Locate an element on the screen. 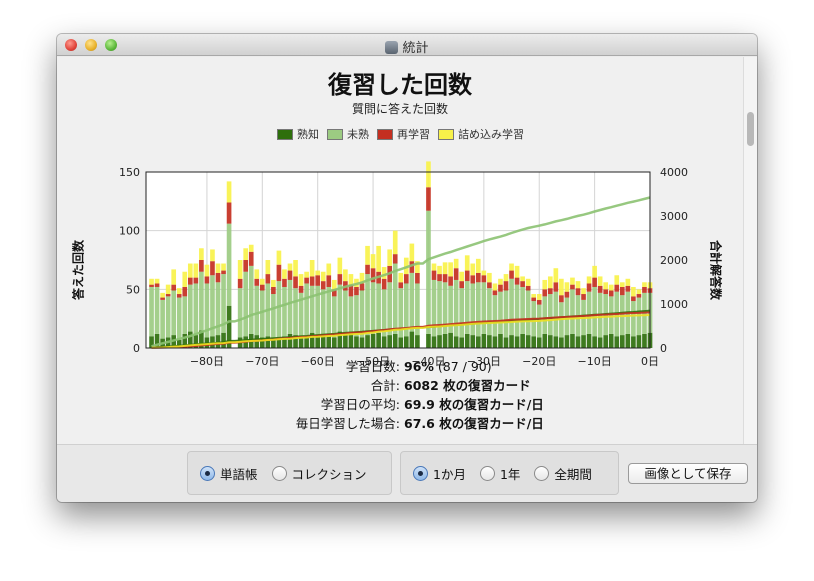 This screenshot has height=581, width=814. vertical-scrollbar is located at coordinates (750, 250).